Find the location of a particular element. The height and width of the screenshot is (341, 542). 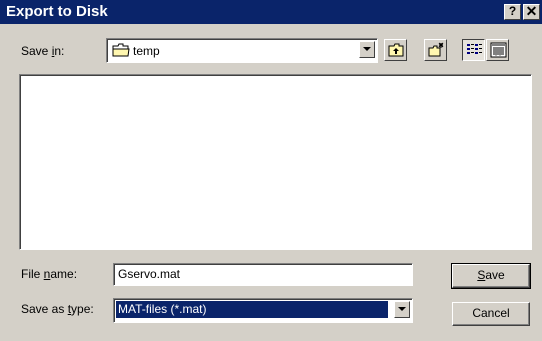

new-folder-icon is located at coordinates (436, 49).